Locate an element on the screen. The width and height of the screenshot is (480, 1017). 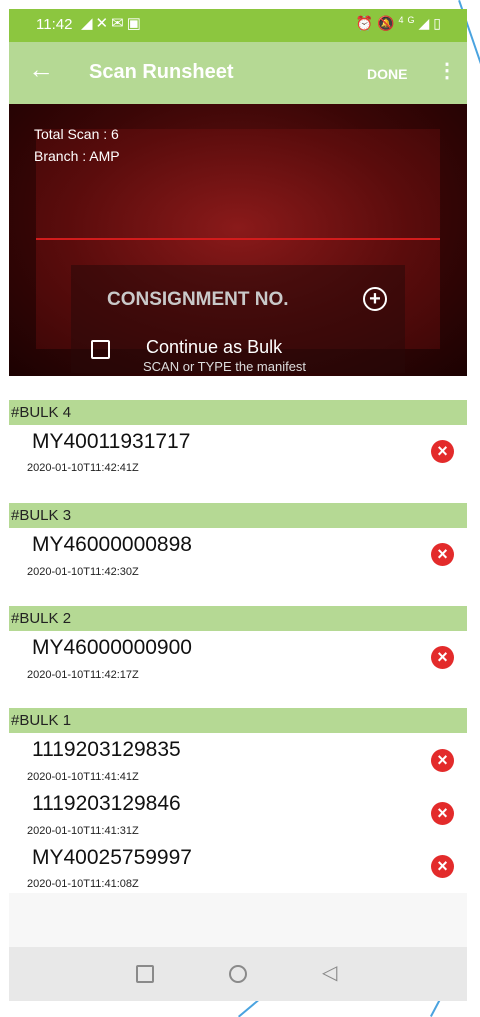
scan-laser-line is located at coordinates (238, 239).